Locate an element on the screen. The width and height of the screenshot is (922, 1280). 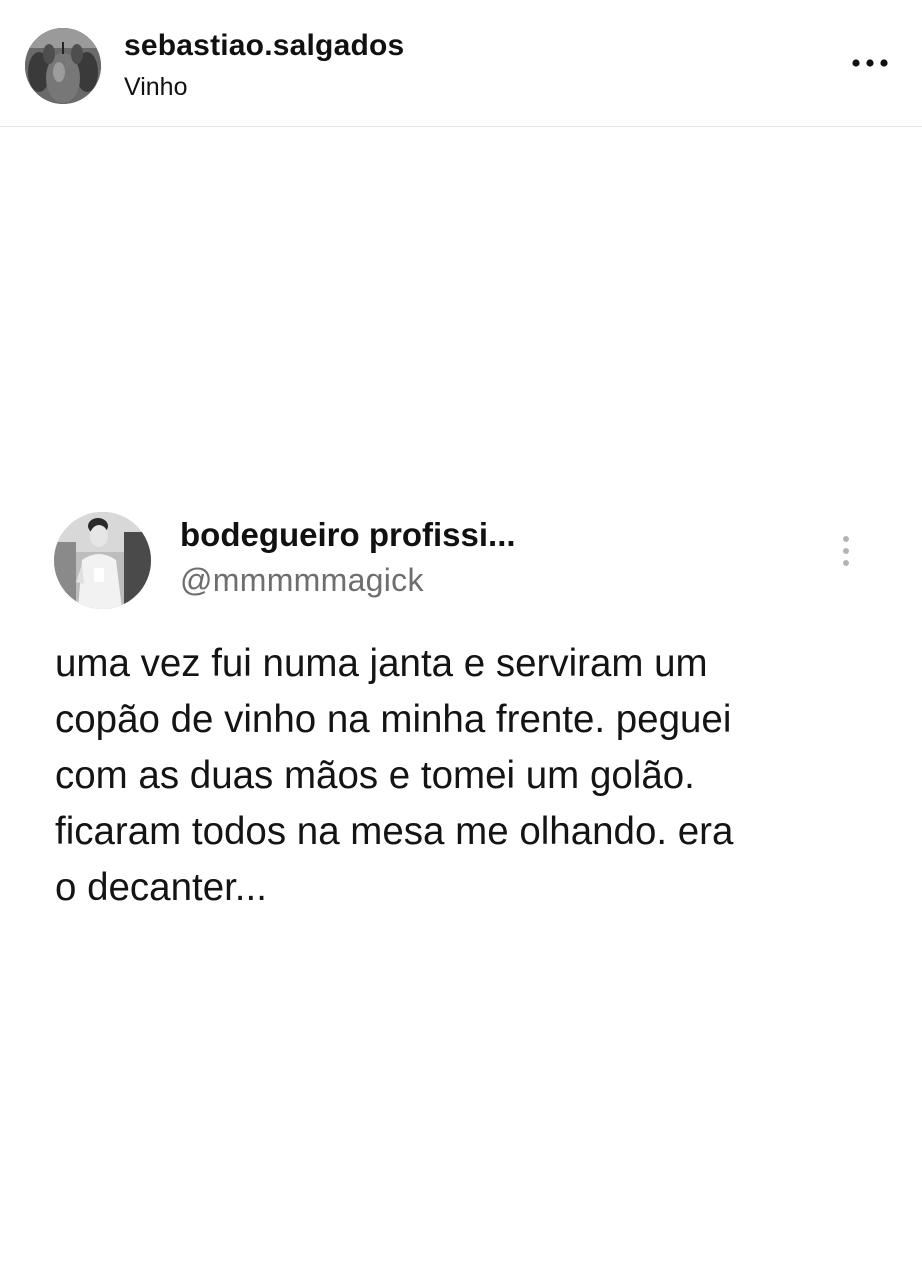
tweet-text-line: ficaram todos na mesa me olhando. era is located at coordinates (394, 831).